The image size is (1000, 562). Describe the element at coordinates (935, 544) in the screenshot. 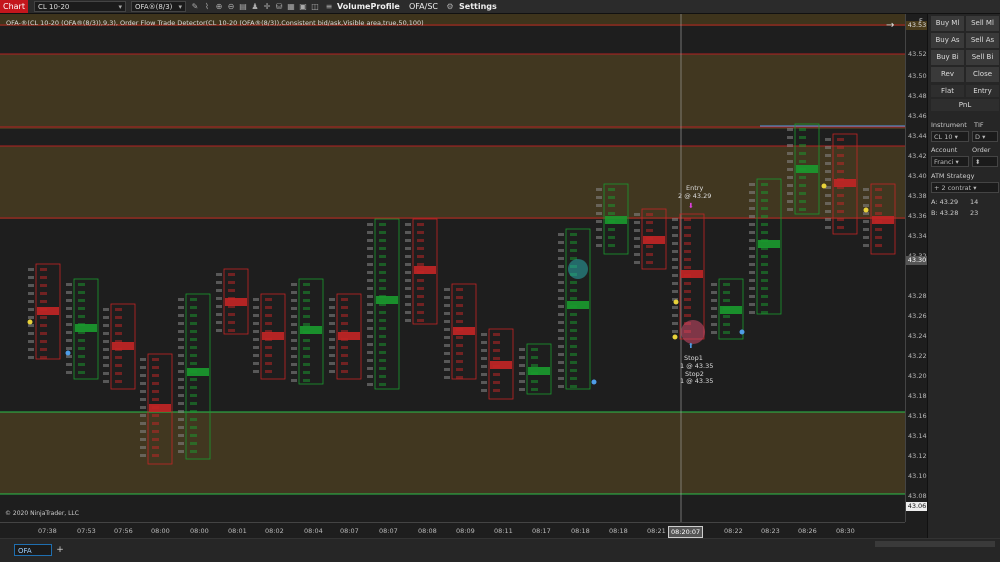

I see `horizontal-scrollbar` at that location.